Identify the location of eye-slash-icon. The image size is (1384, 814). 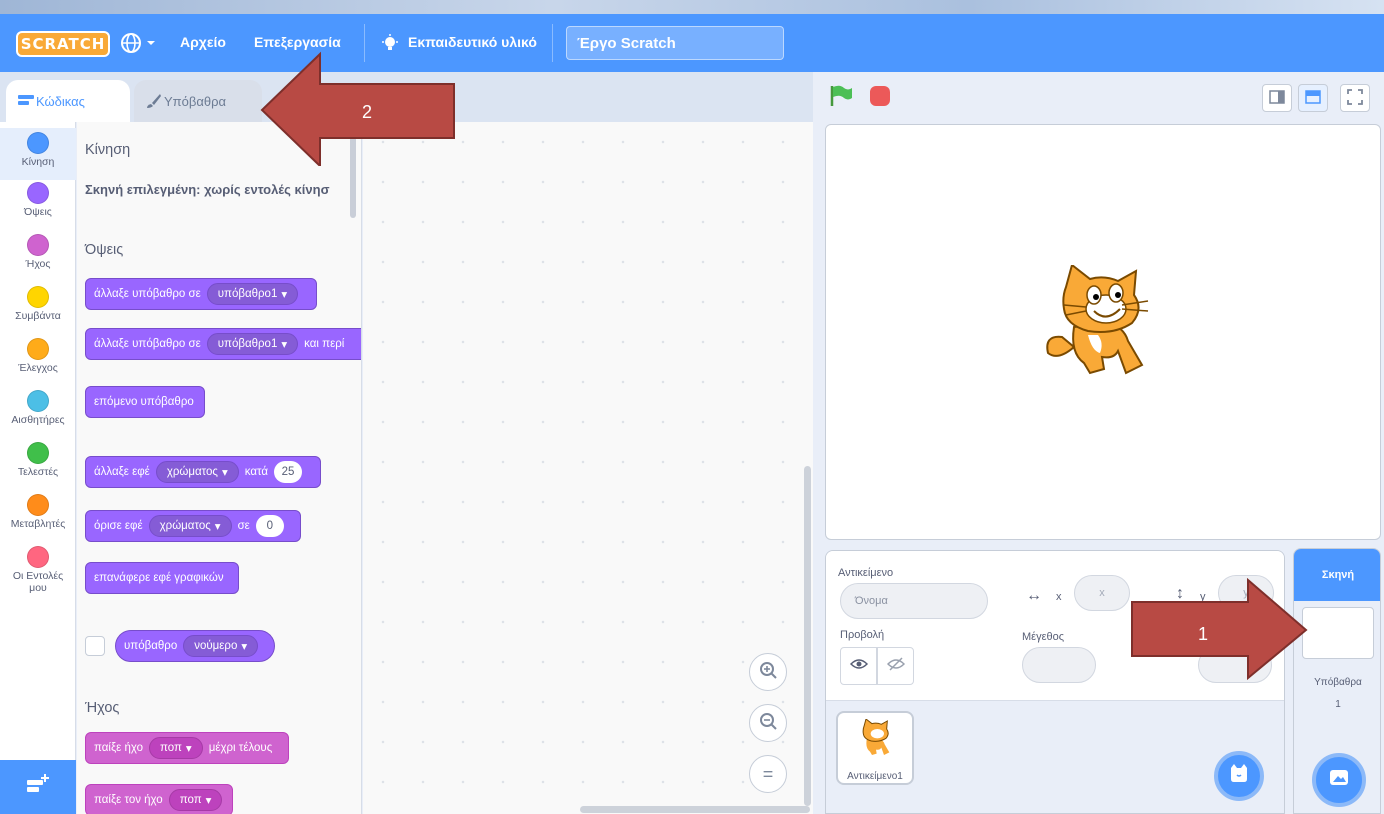
(895, 666).